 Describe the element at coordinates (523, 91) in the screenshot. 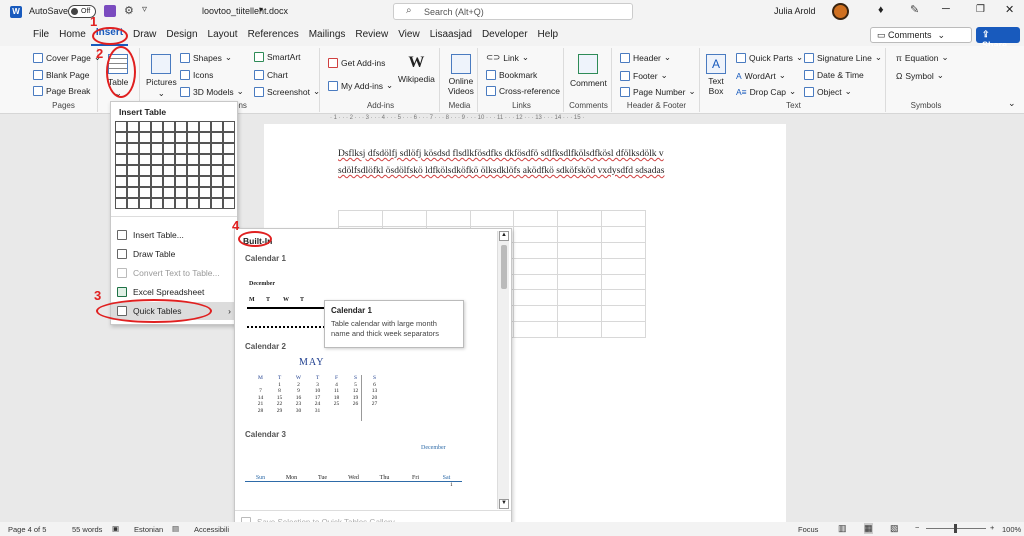

I see `cross-reference-button: Cross-reference` at that location.